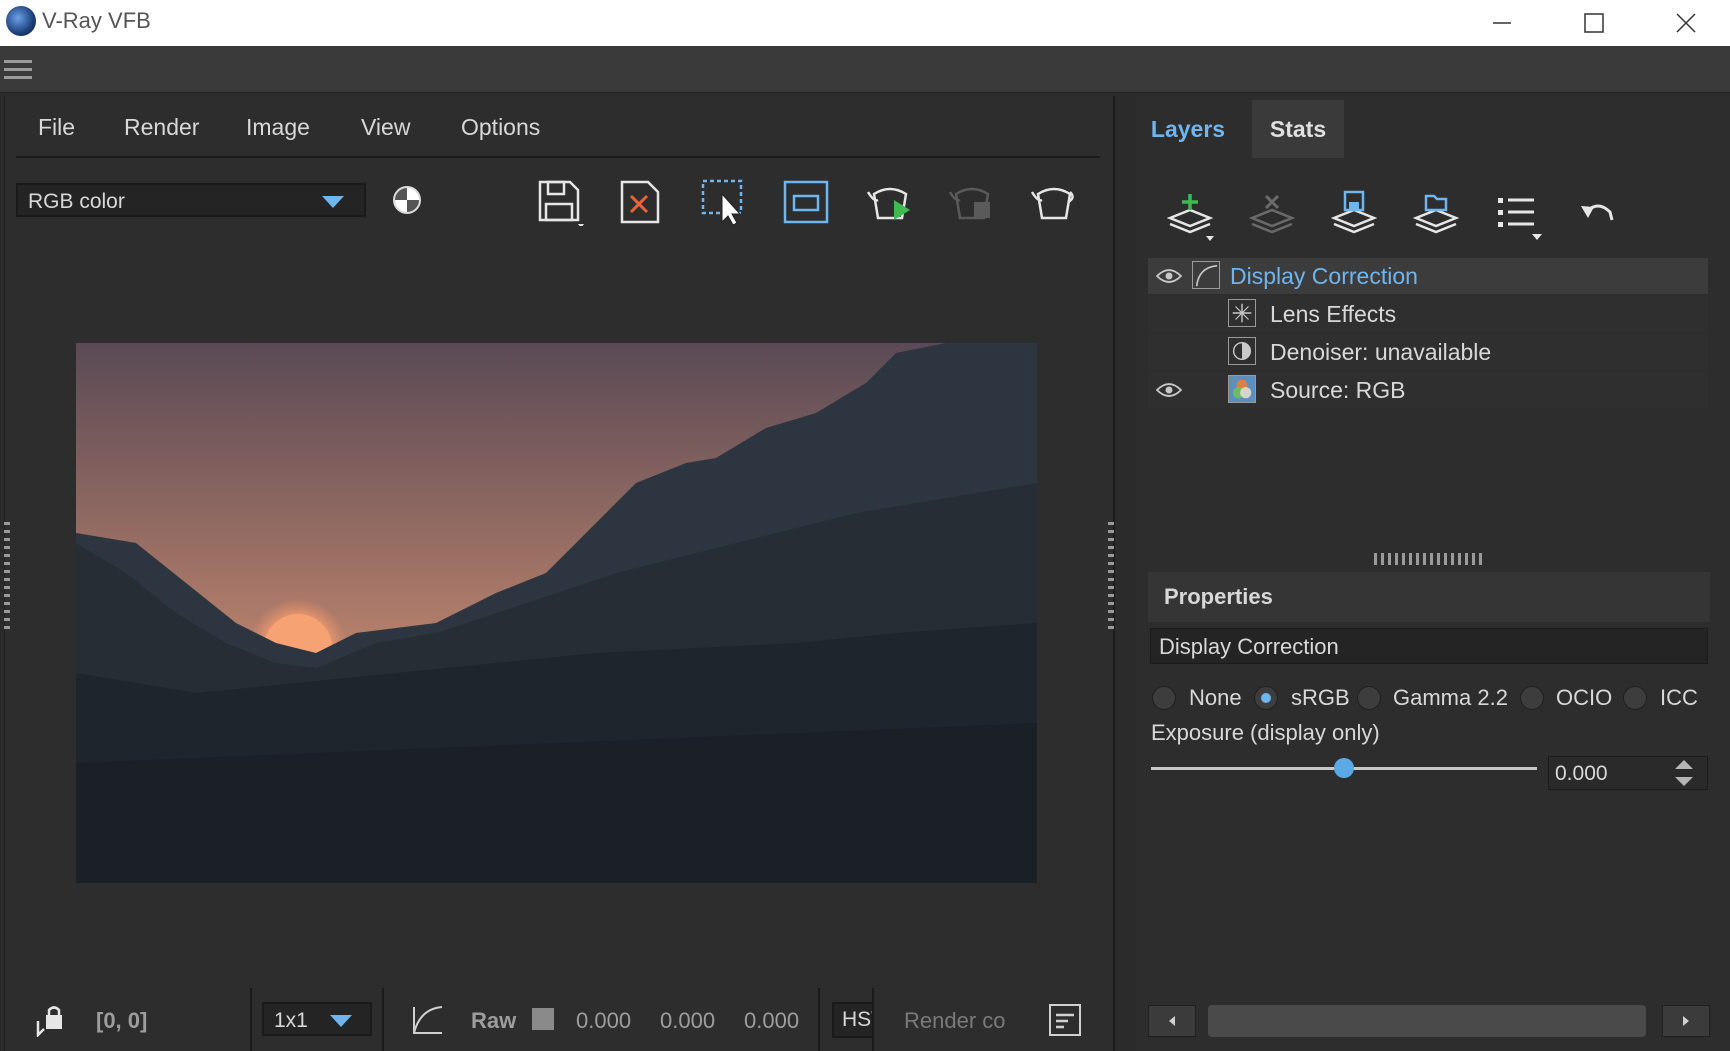 The width and height of the screenshot is (1730, 1051). What do you see at coordinates (1054, 202) in the screenshot?
I see `render-icon` at bounding box center [1054, 202].